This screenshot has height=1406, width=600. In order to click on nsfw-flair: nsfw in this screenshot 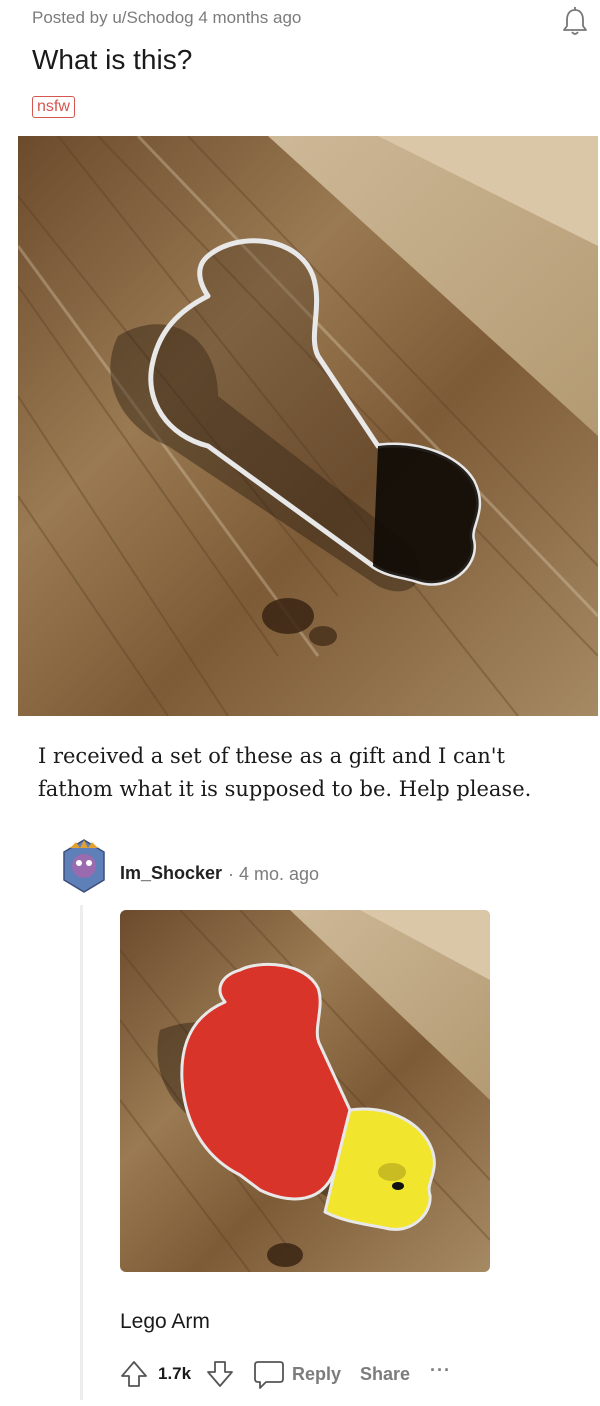, I will do `click(53, 107)`.